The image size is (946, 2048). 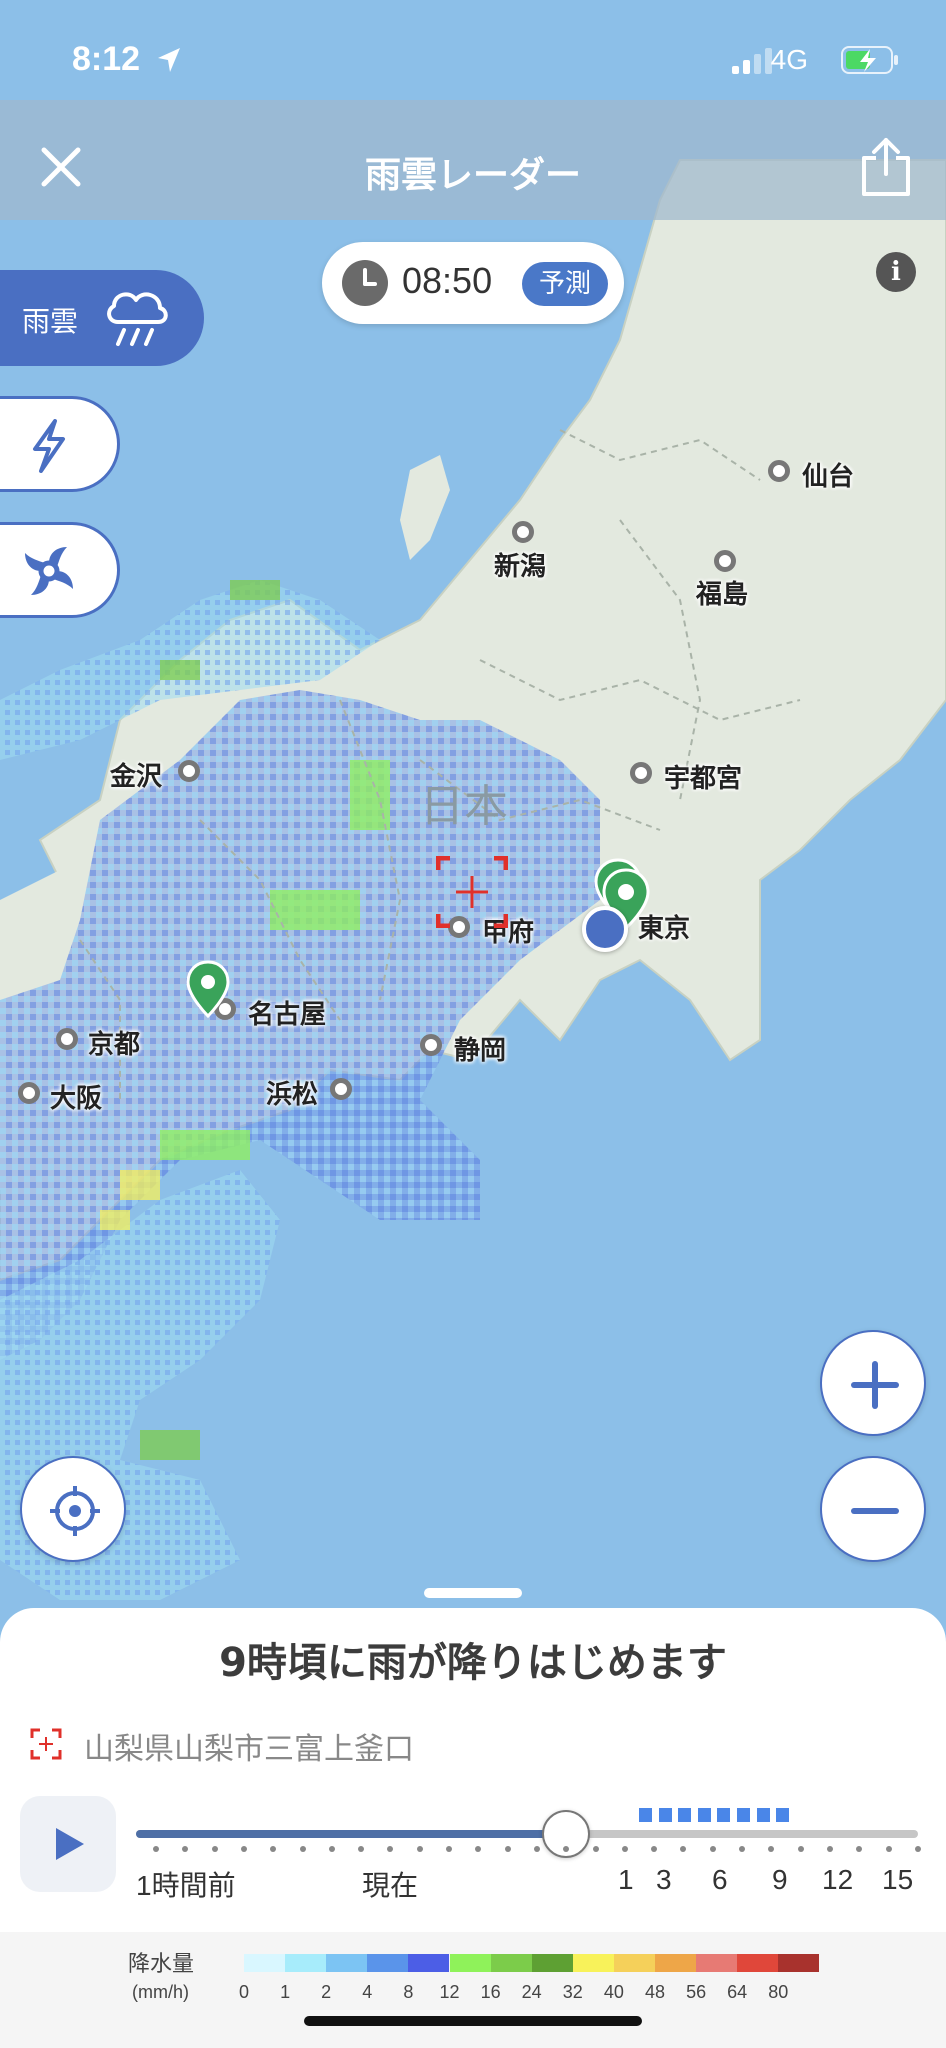 I want to click on info-icon: i, so click(x=896, y=272).